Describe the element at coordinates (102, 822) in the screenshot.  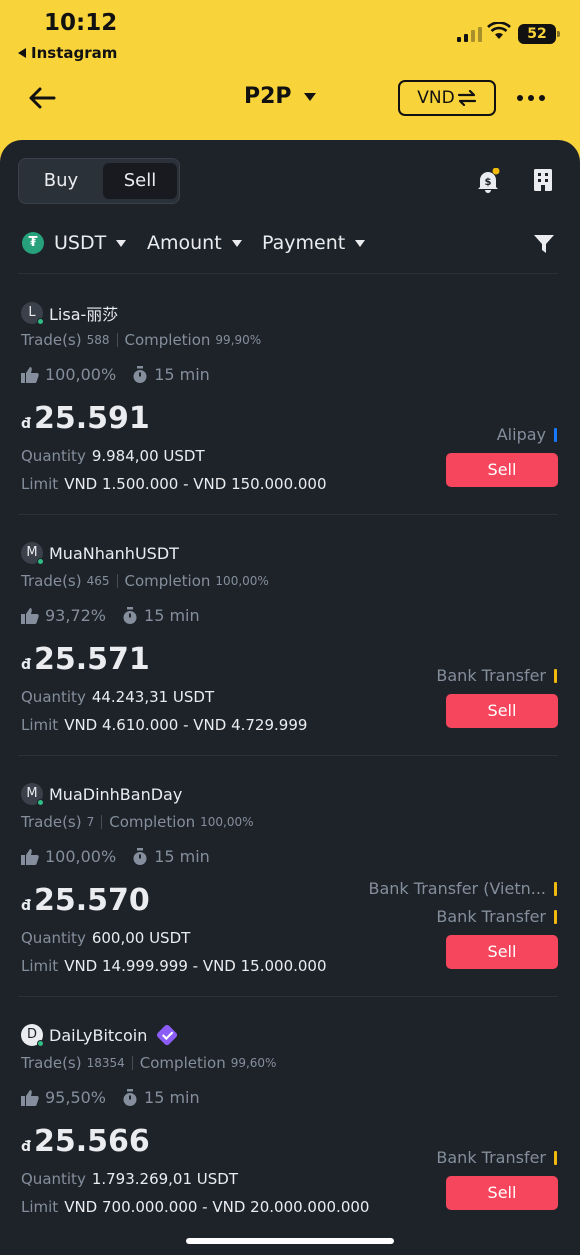
I see `stat-separator` at that location.